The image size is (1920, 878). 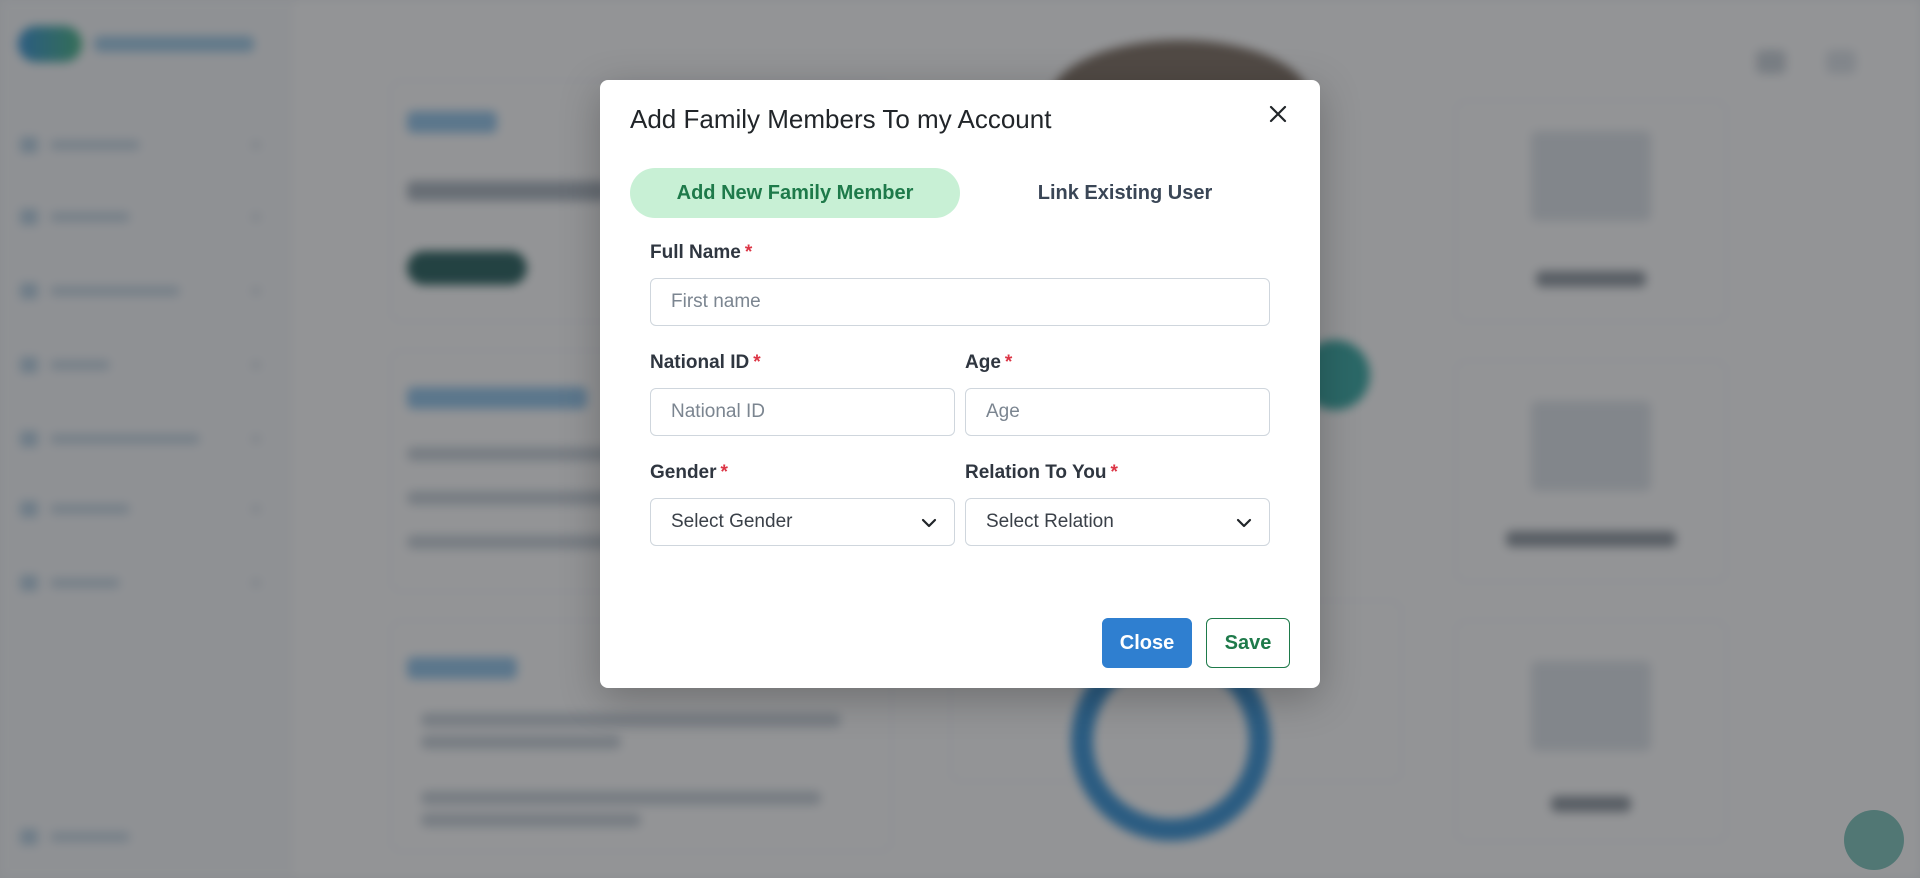 What do you see at coordinates (701, 252) in the screenshot?
I see `full-name-label: Full Name *` at bounding box center [701, 252].